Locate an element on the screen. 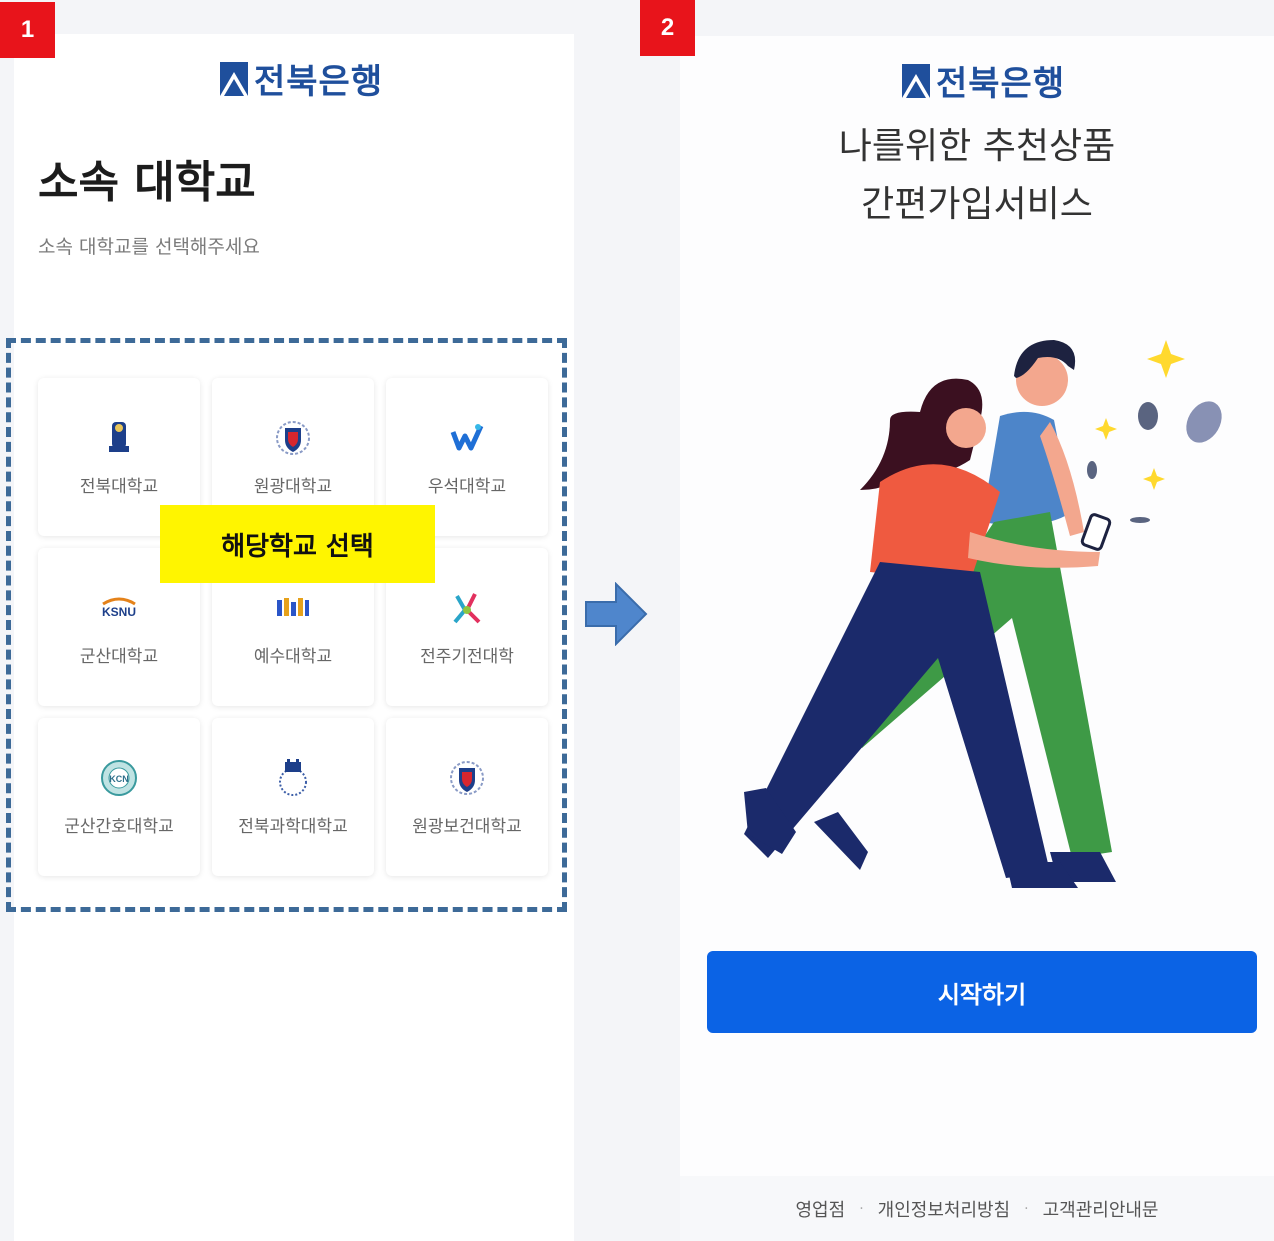 The height and width of the screenshot is (1241, 1274). headline-line-2: 간편가입서비스 is located at coordinates (977, 204).